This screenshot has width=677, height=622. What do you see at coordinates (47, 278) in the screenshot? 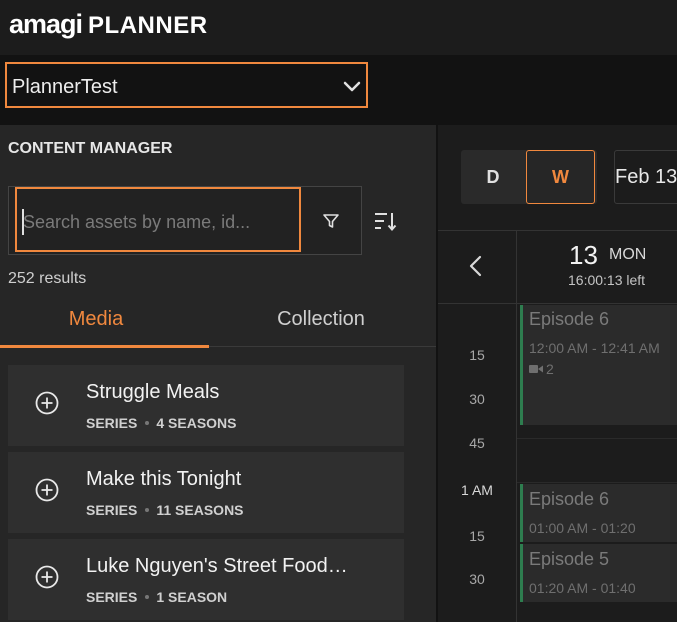
I see `results-count: 252 results` at bounding box center [47, 278].